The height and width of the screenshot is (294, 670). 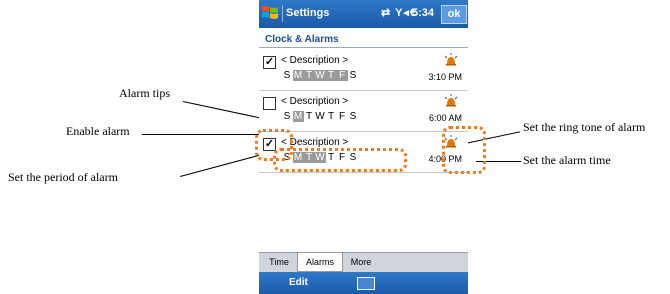 I want to click on title-bar: Settings ⇄ Y◂€ 5:34 ok, so click(x=363, y=14).